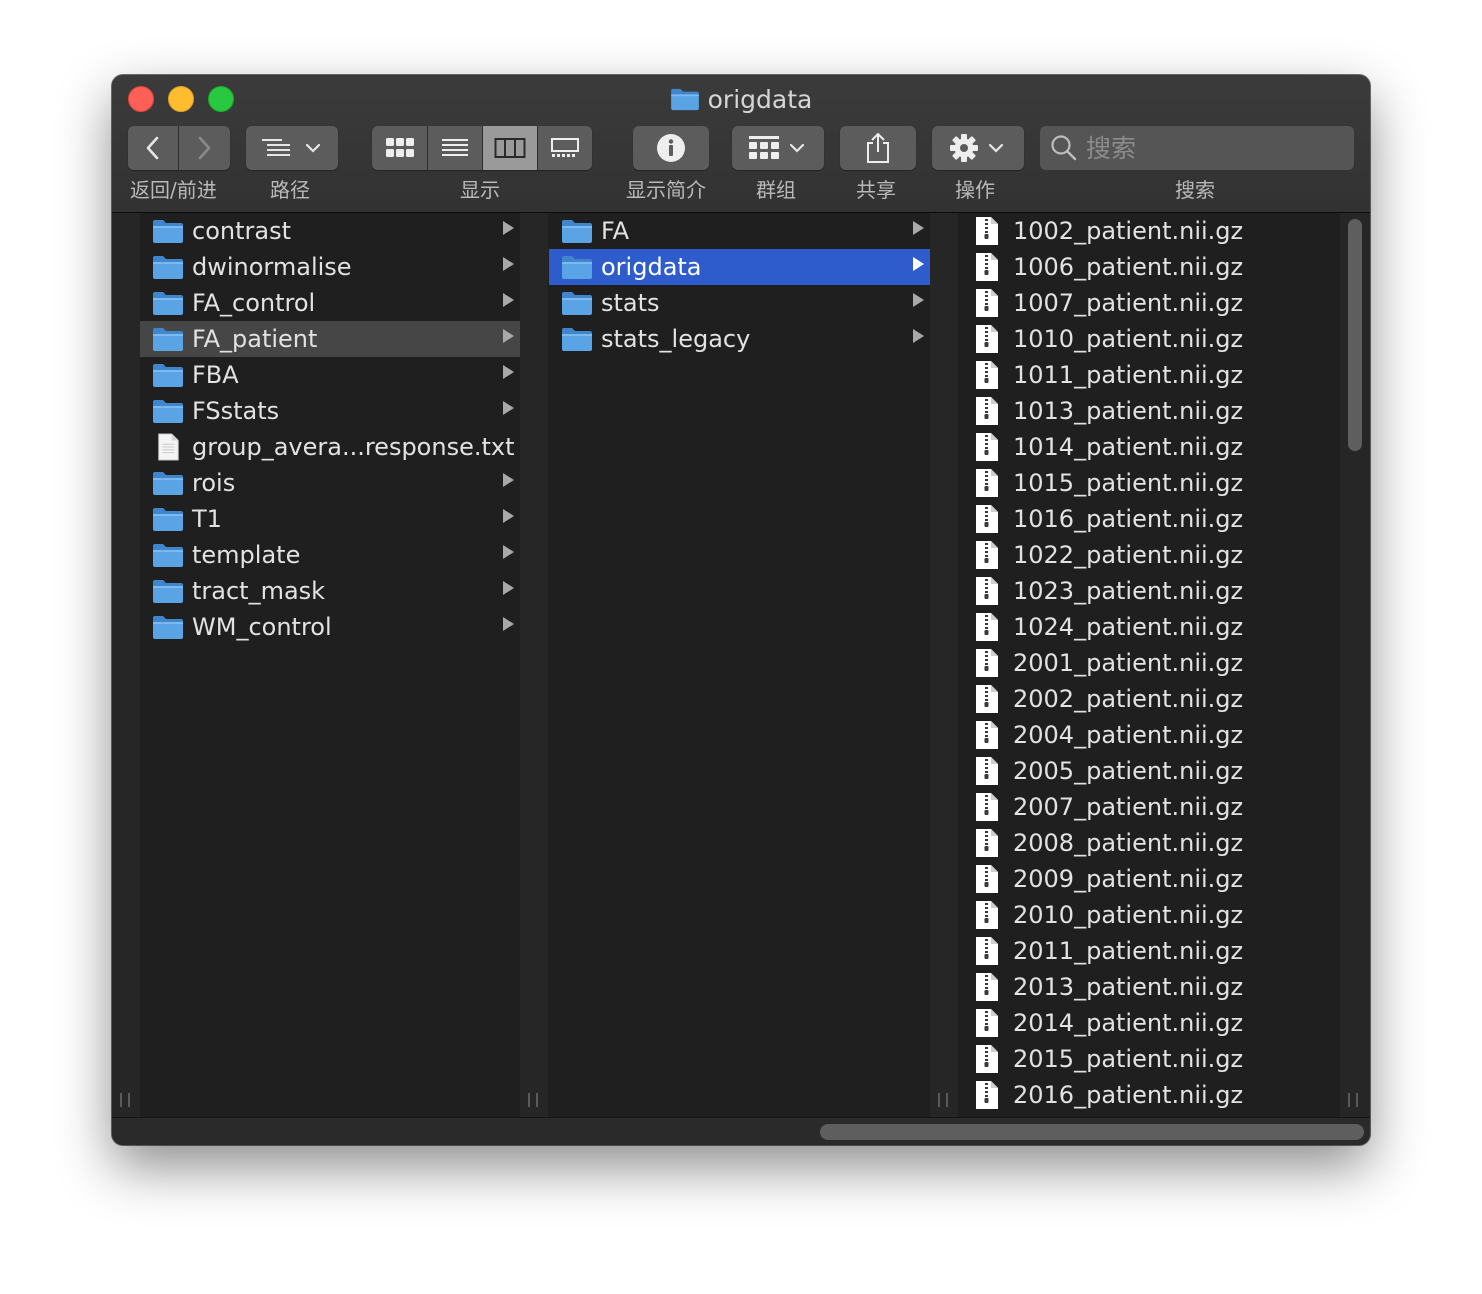 Image resolution: width=1482 pixels, height=1294 pixels. I want to click on view-mode-control, so click(482, 148).